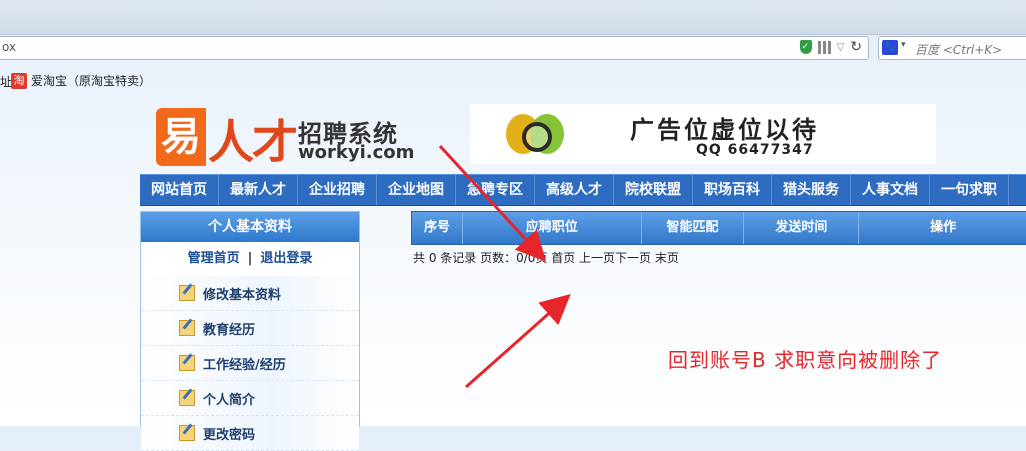 The width and height of the screenshot is (1026, 451). I want to click on people-search-icon, so click(534, 135).